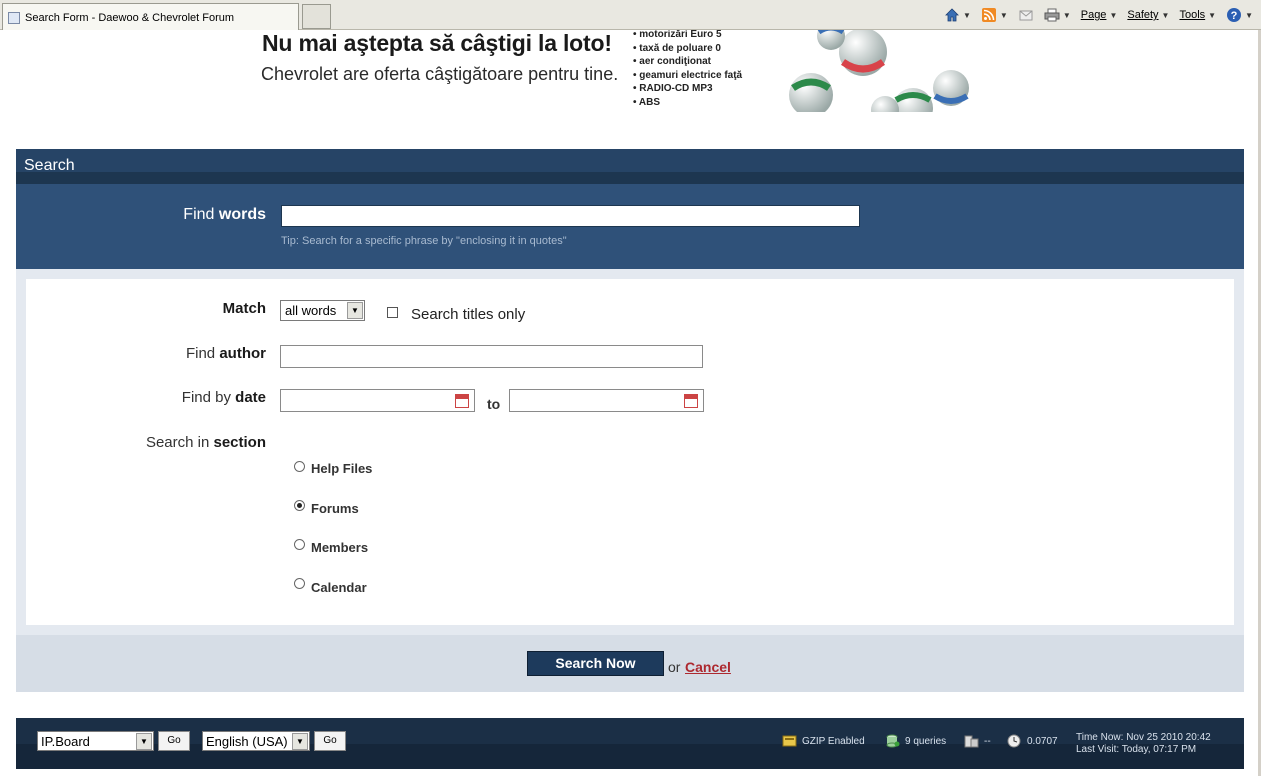 Image resolution: width=1261 pixels, height=776 pixels. I want to click on home-button: ▼, so click(957, 15).